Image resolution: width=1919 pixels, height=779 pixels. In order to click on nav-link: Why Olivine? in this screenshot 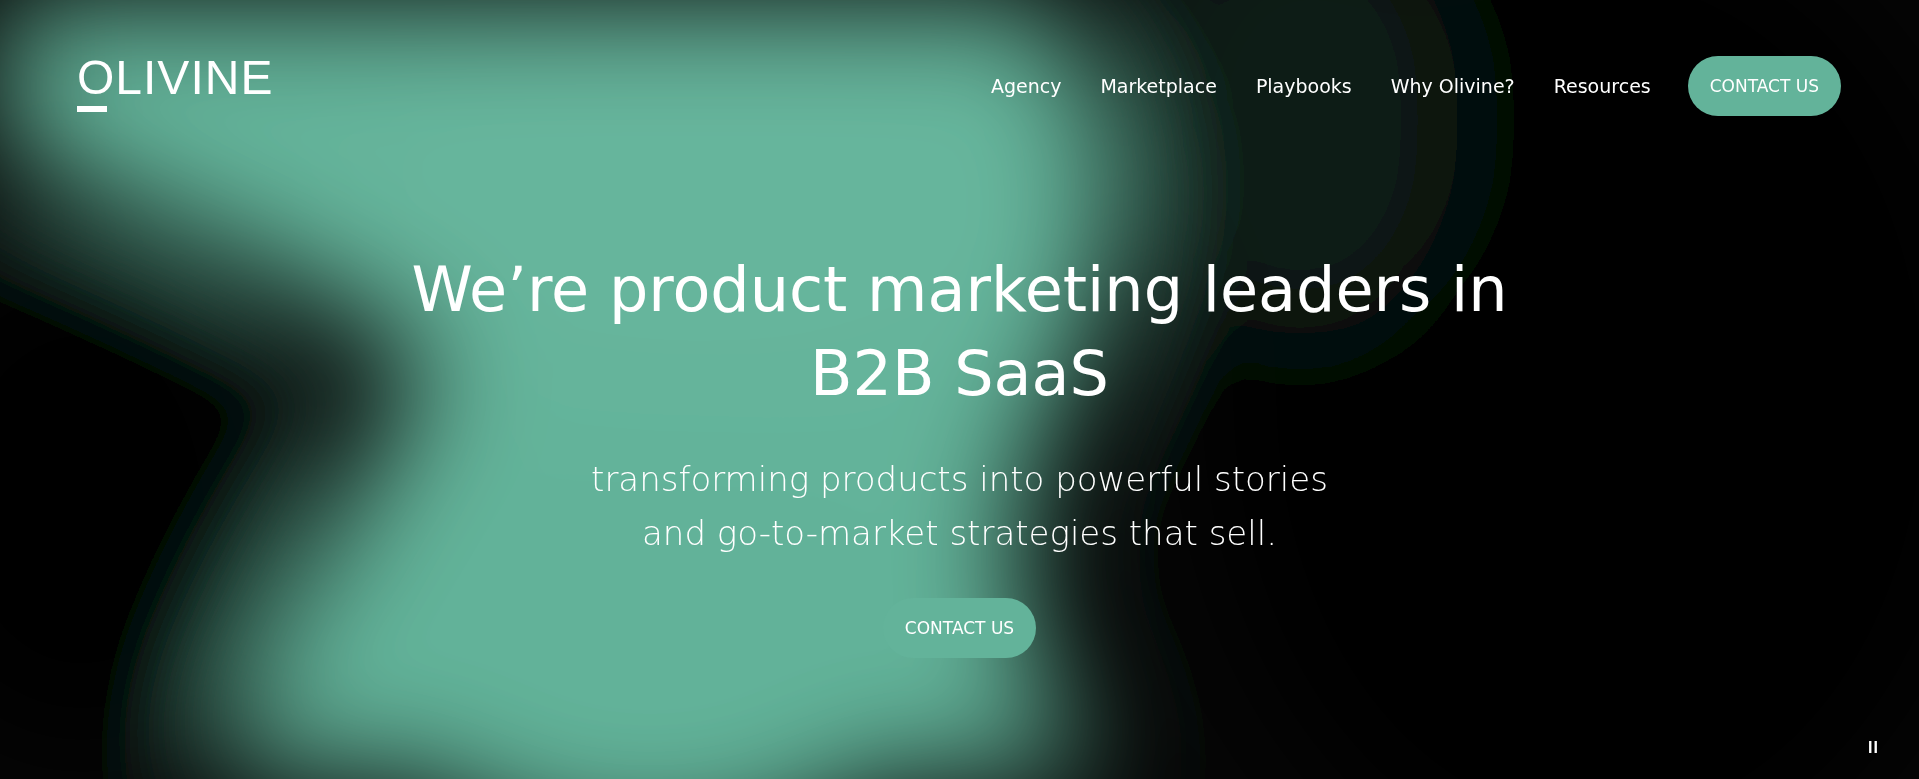, I will do `click(1452, 86)`.